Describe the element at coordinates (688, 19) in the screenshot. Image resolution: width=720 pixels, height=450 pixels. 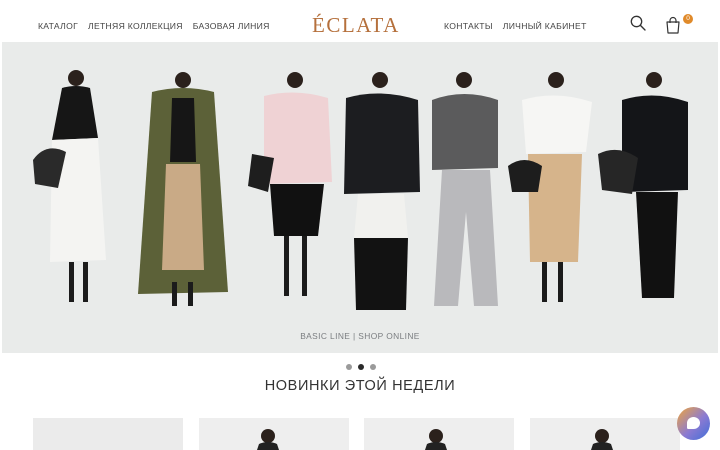
I see `cart-count-badge: 0` at that location.